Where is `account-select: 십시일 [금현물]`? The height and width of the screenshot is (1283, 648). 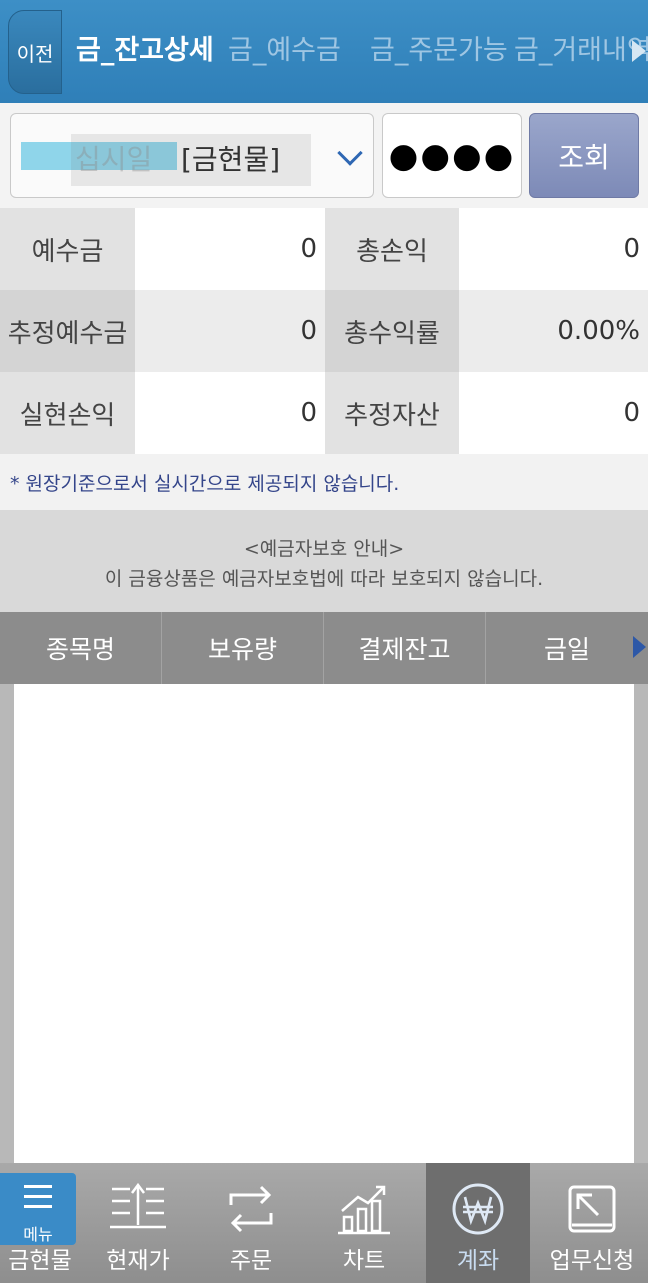
account-select: 십시일 [금현물] is located at coordinates (192, 155).